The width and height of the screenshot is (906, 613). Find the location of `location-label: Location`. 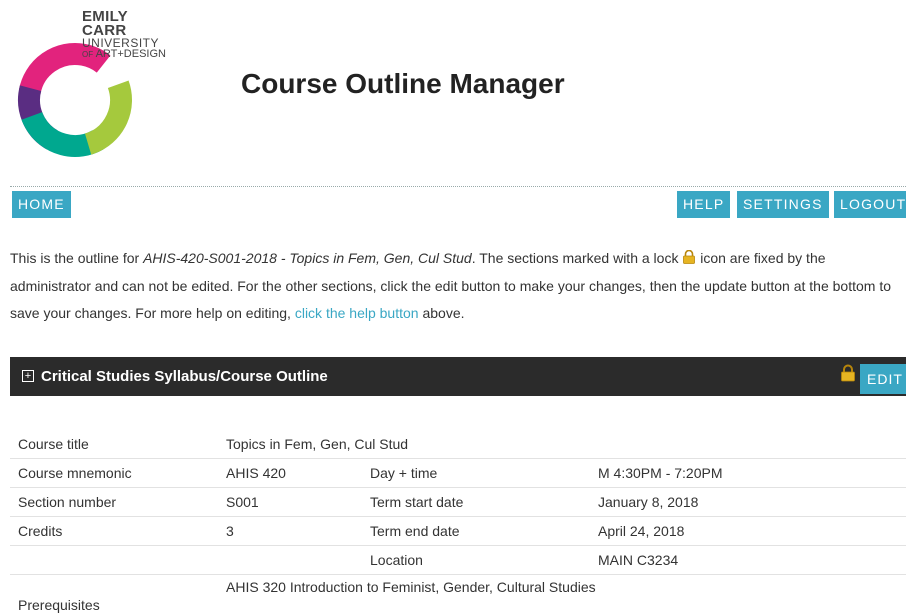

location-label: Location is located at coordinates (476, 560).